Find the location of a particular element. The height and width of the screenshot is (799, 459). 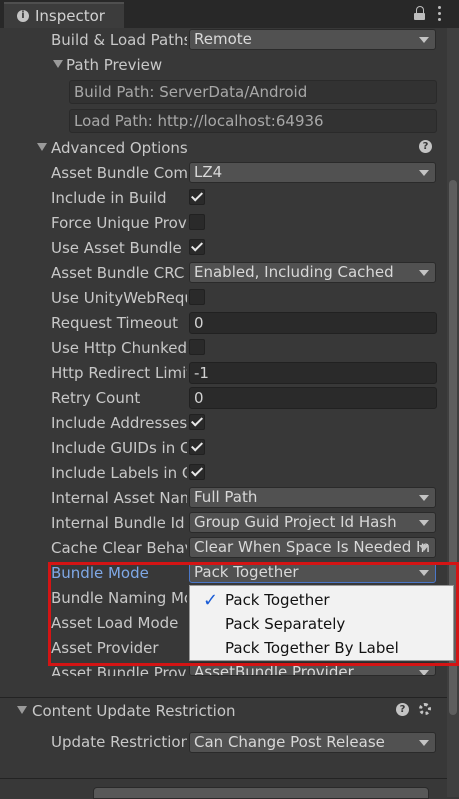

build-path-field: Build Path: ServerData/Android is located at coordinates (253, 92).